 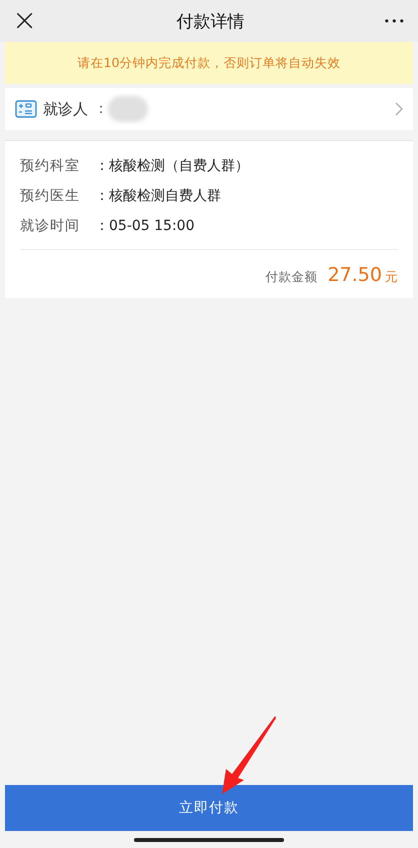 I want to click on chevron-right-icon, so click(x=399, y=109).